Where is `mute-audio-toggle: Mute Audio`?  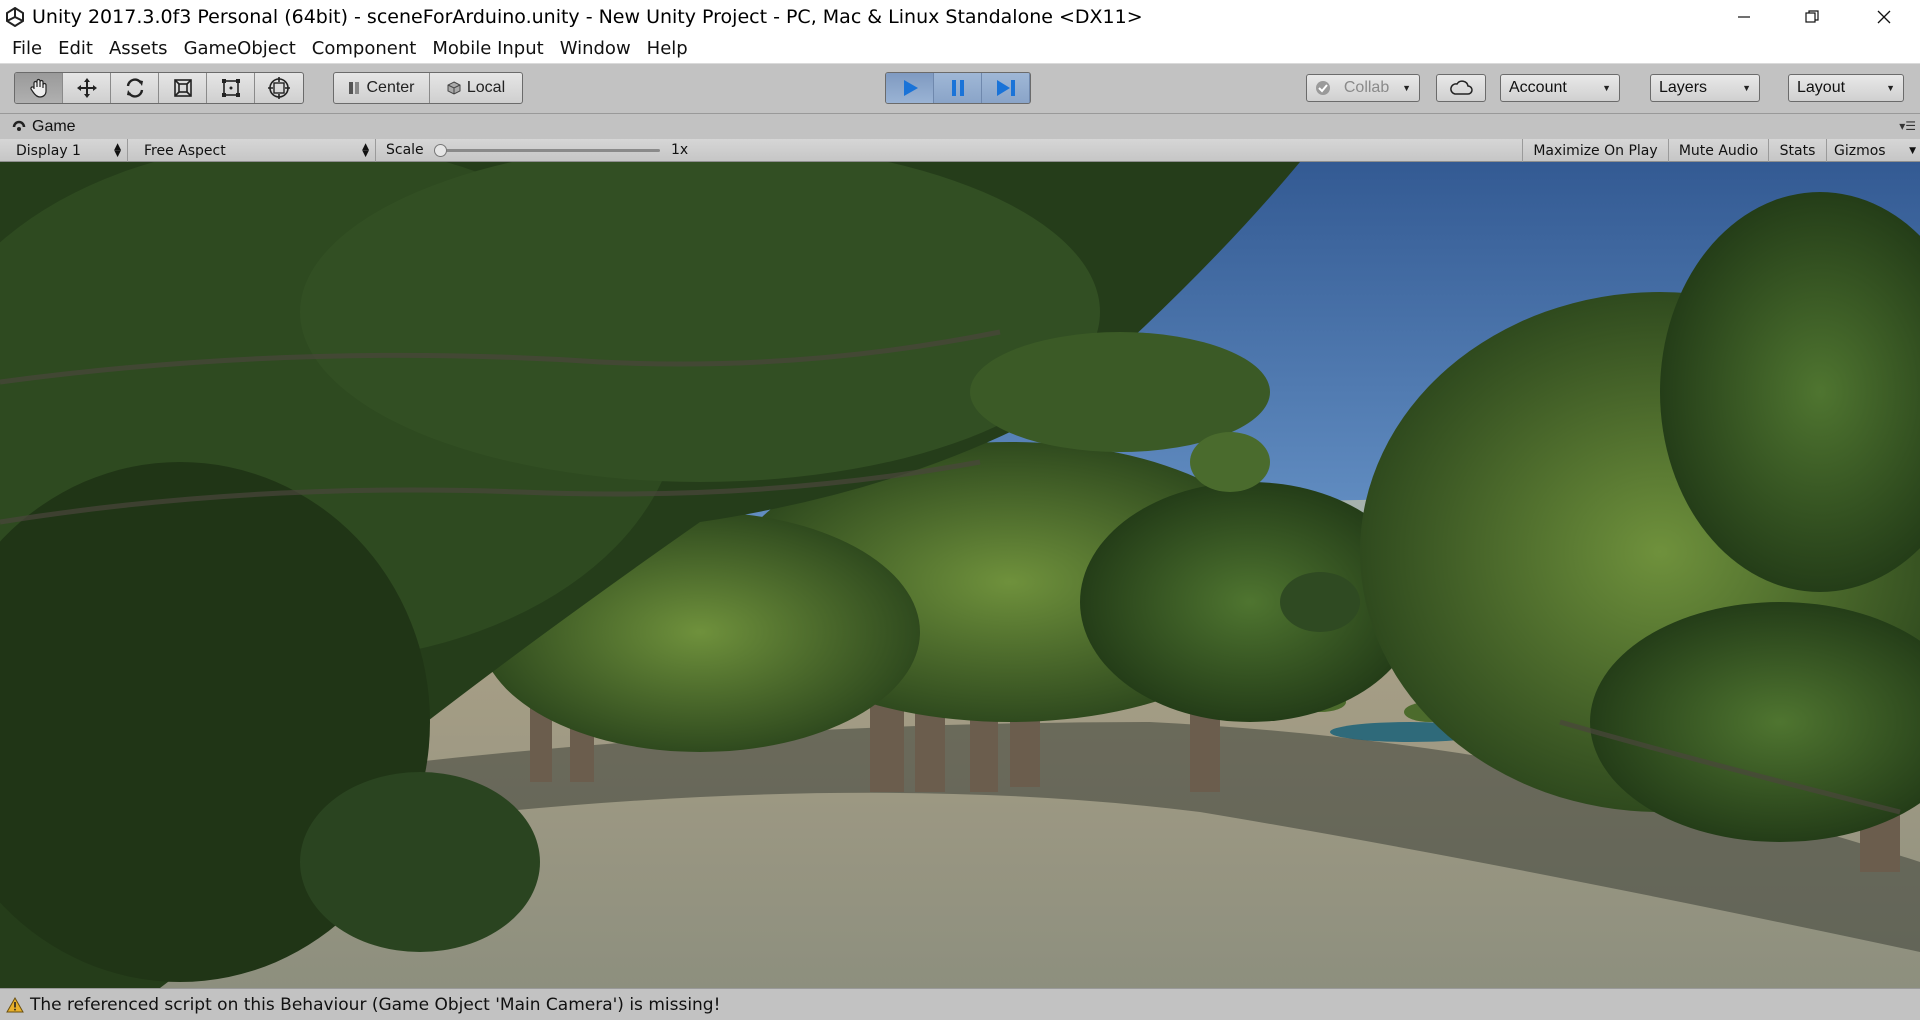 mute-audio-toggle: Mute Audio is located at coordinates (1718, 150).